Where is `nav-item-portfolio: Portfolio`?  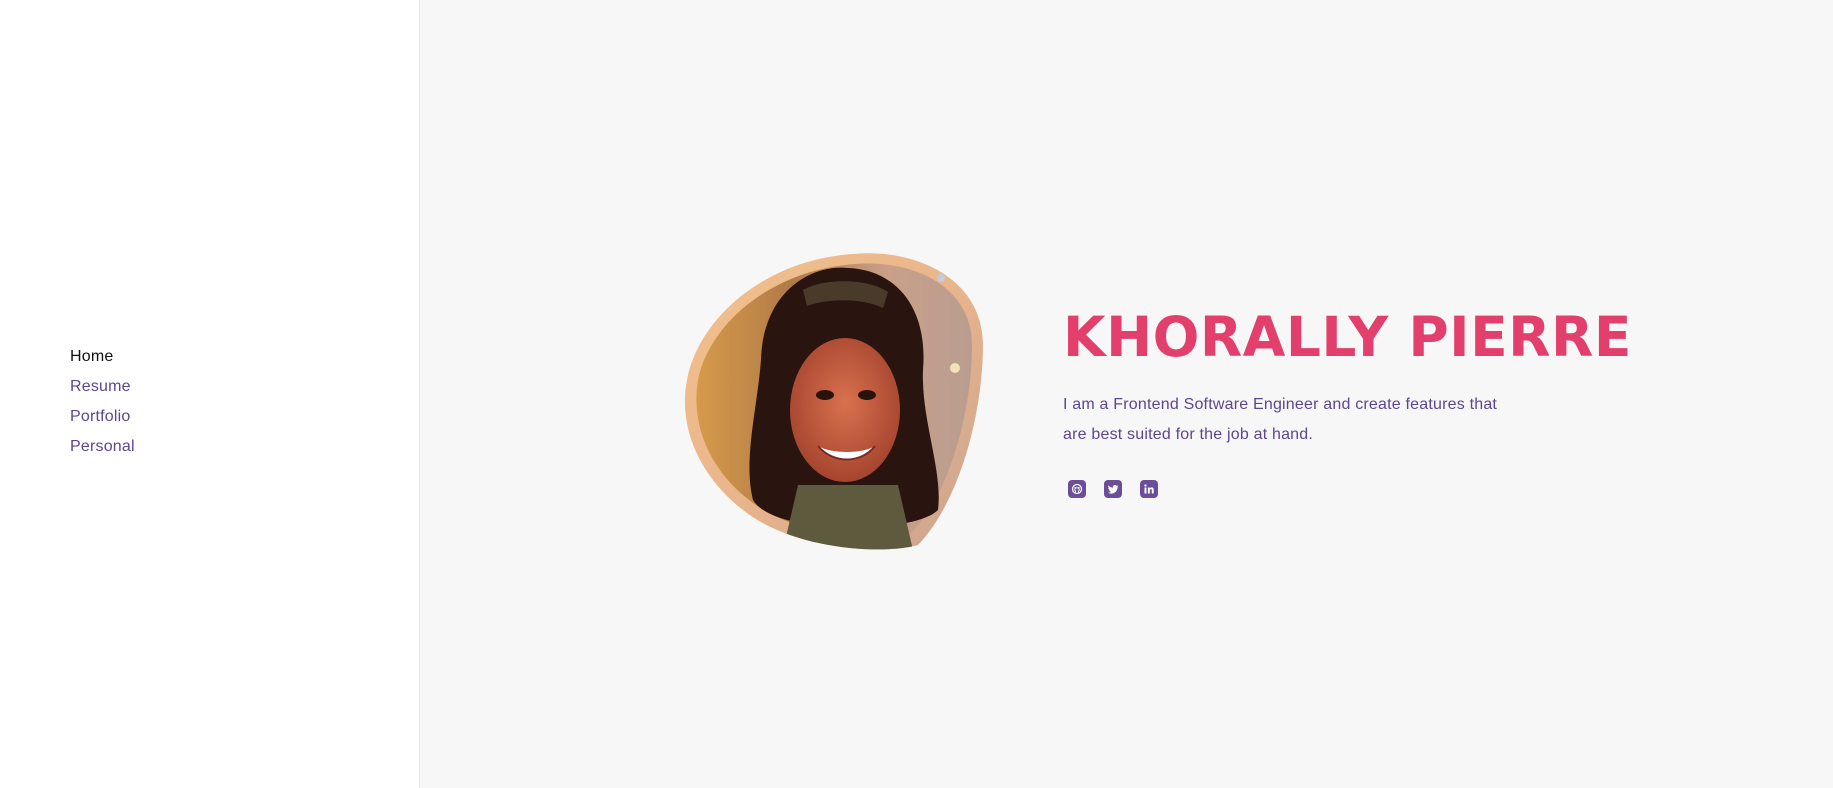
nav-item-portfolio: Portfolio is located at coordinates (102, 421).